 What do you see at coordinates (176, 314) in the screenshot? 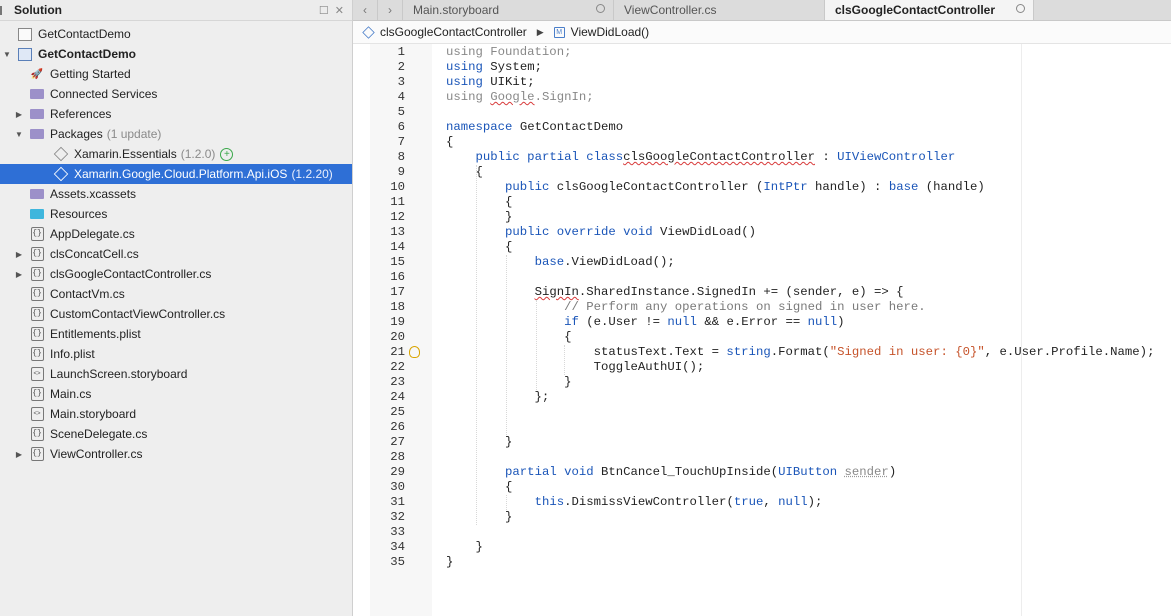
I see `tree-item: {} CustomContactViewController.cs` at bounding box center [176, 314].